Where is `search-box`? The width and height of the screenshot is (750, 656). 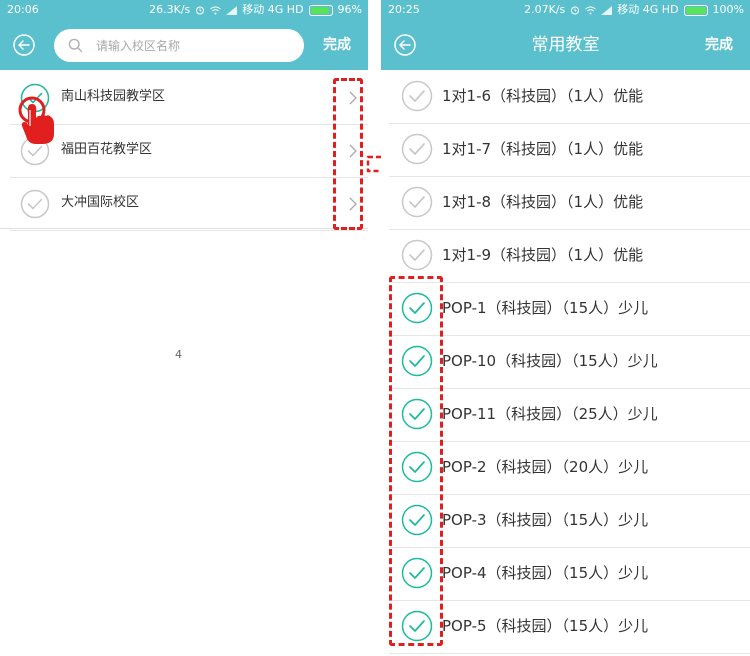 search-box is located at coordinates (179, 45).